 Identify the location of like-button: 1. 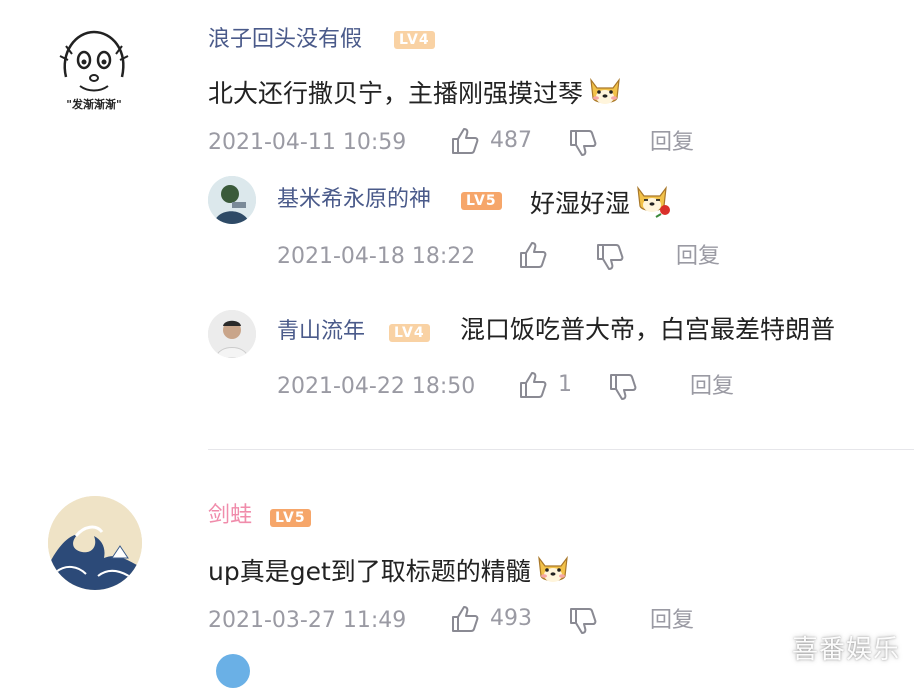
(545, 385).